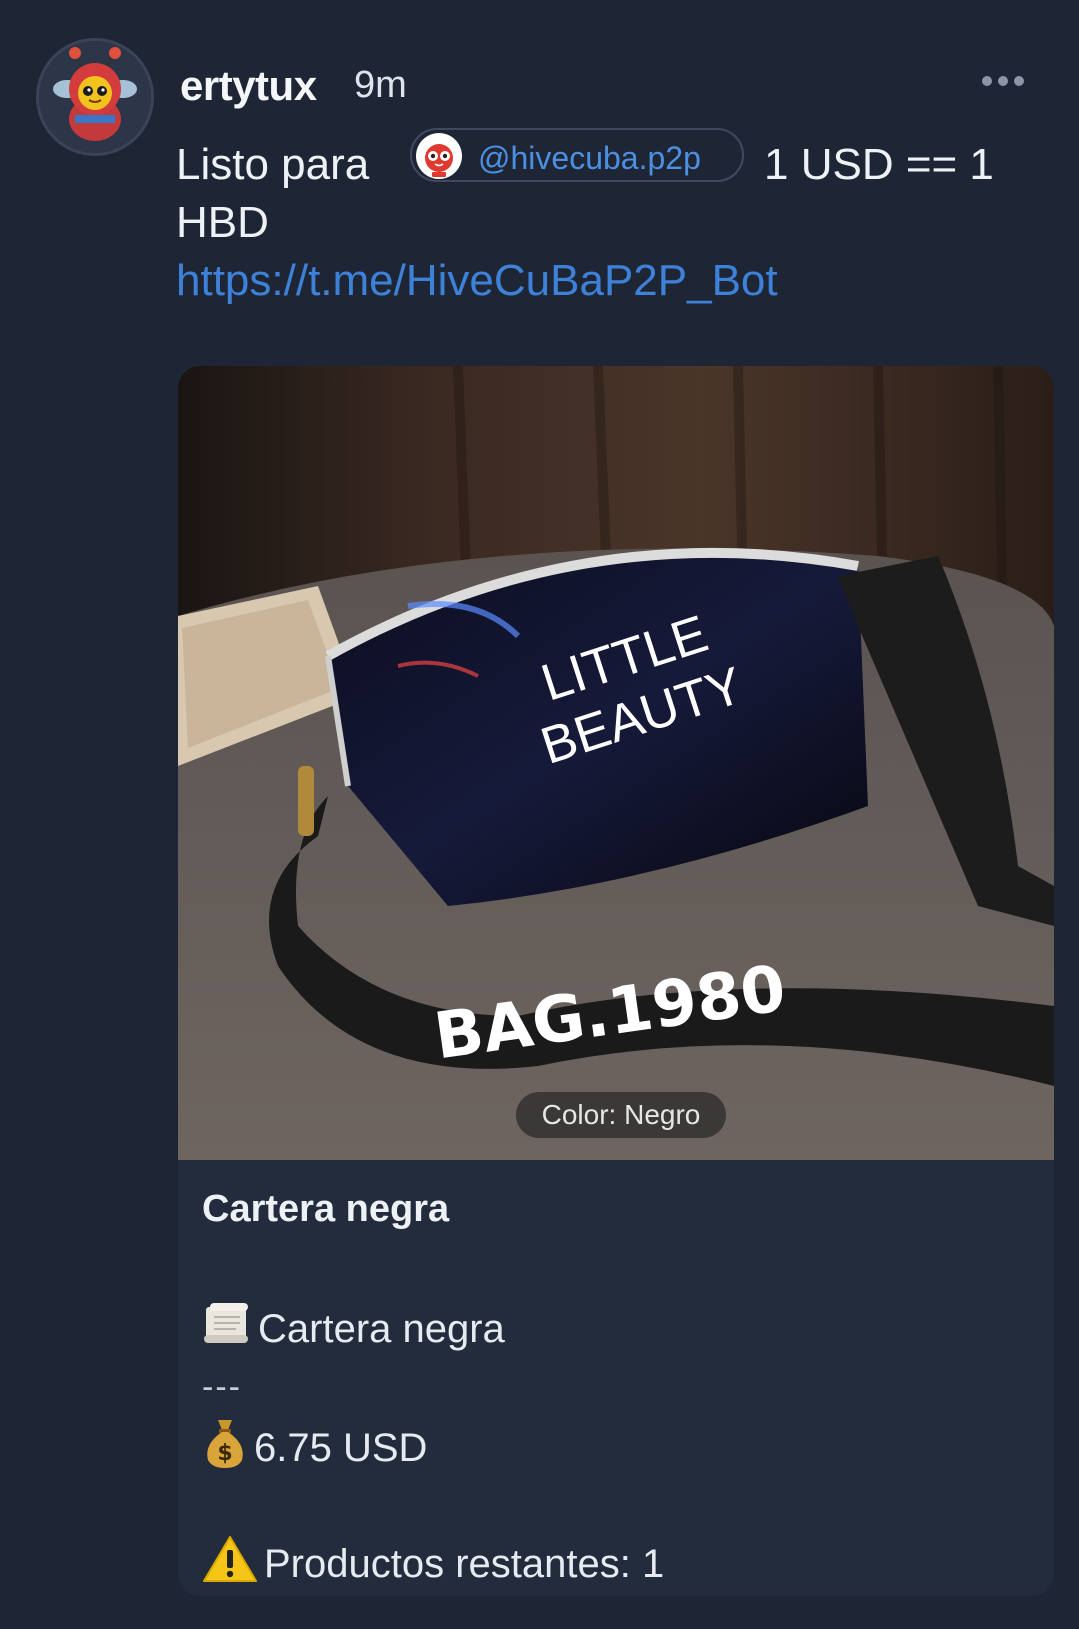 Image resolution: width=1079 pixels, height=1629 pixels. I want to click on stock-line: Productos restantes: 1, so click(433, 1564).